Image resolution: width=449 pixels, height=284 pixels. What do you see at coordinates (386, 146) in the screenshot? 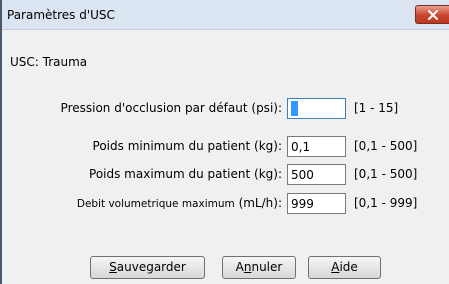
I see `min-weight-range: [0,1 - 500]` at bounding box center [386, 146].